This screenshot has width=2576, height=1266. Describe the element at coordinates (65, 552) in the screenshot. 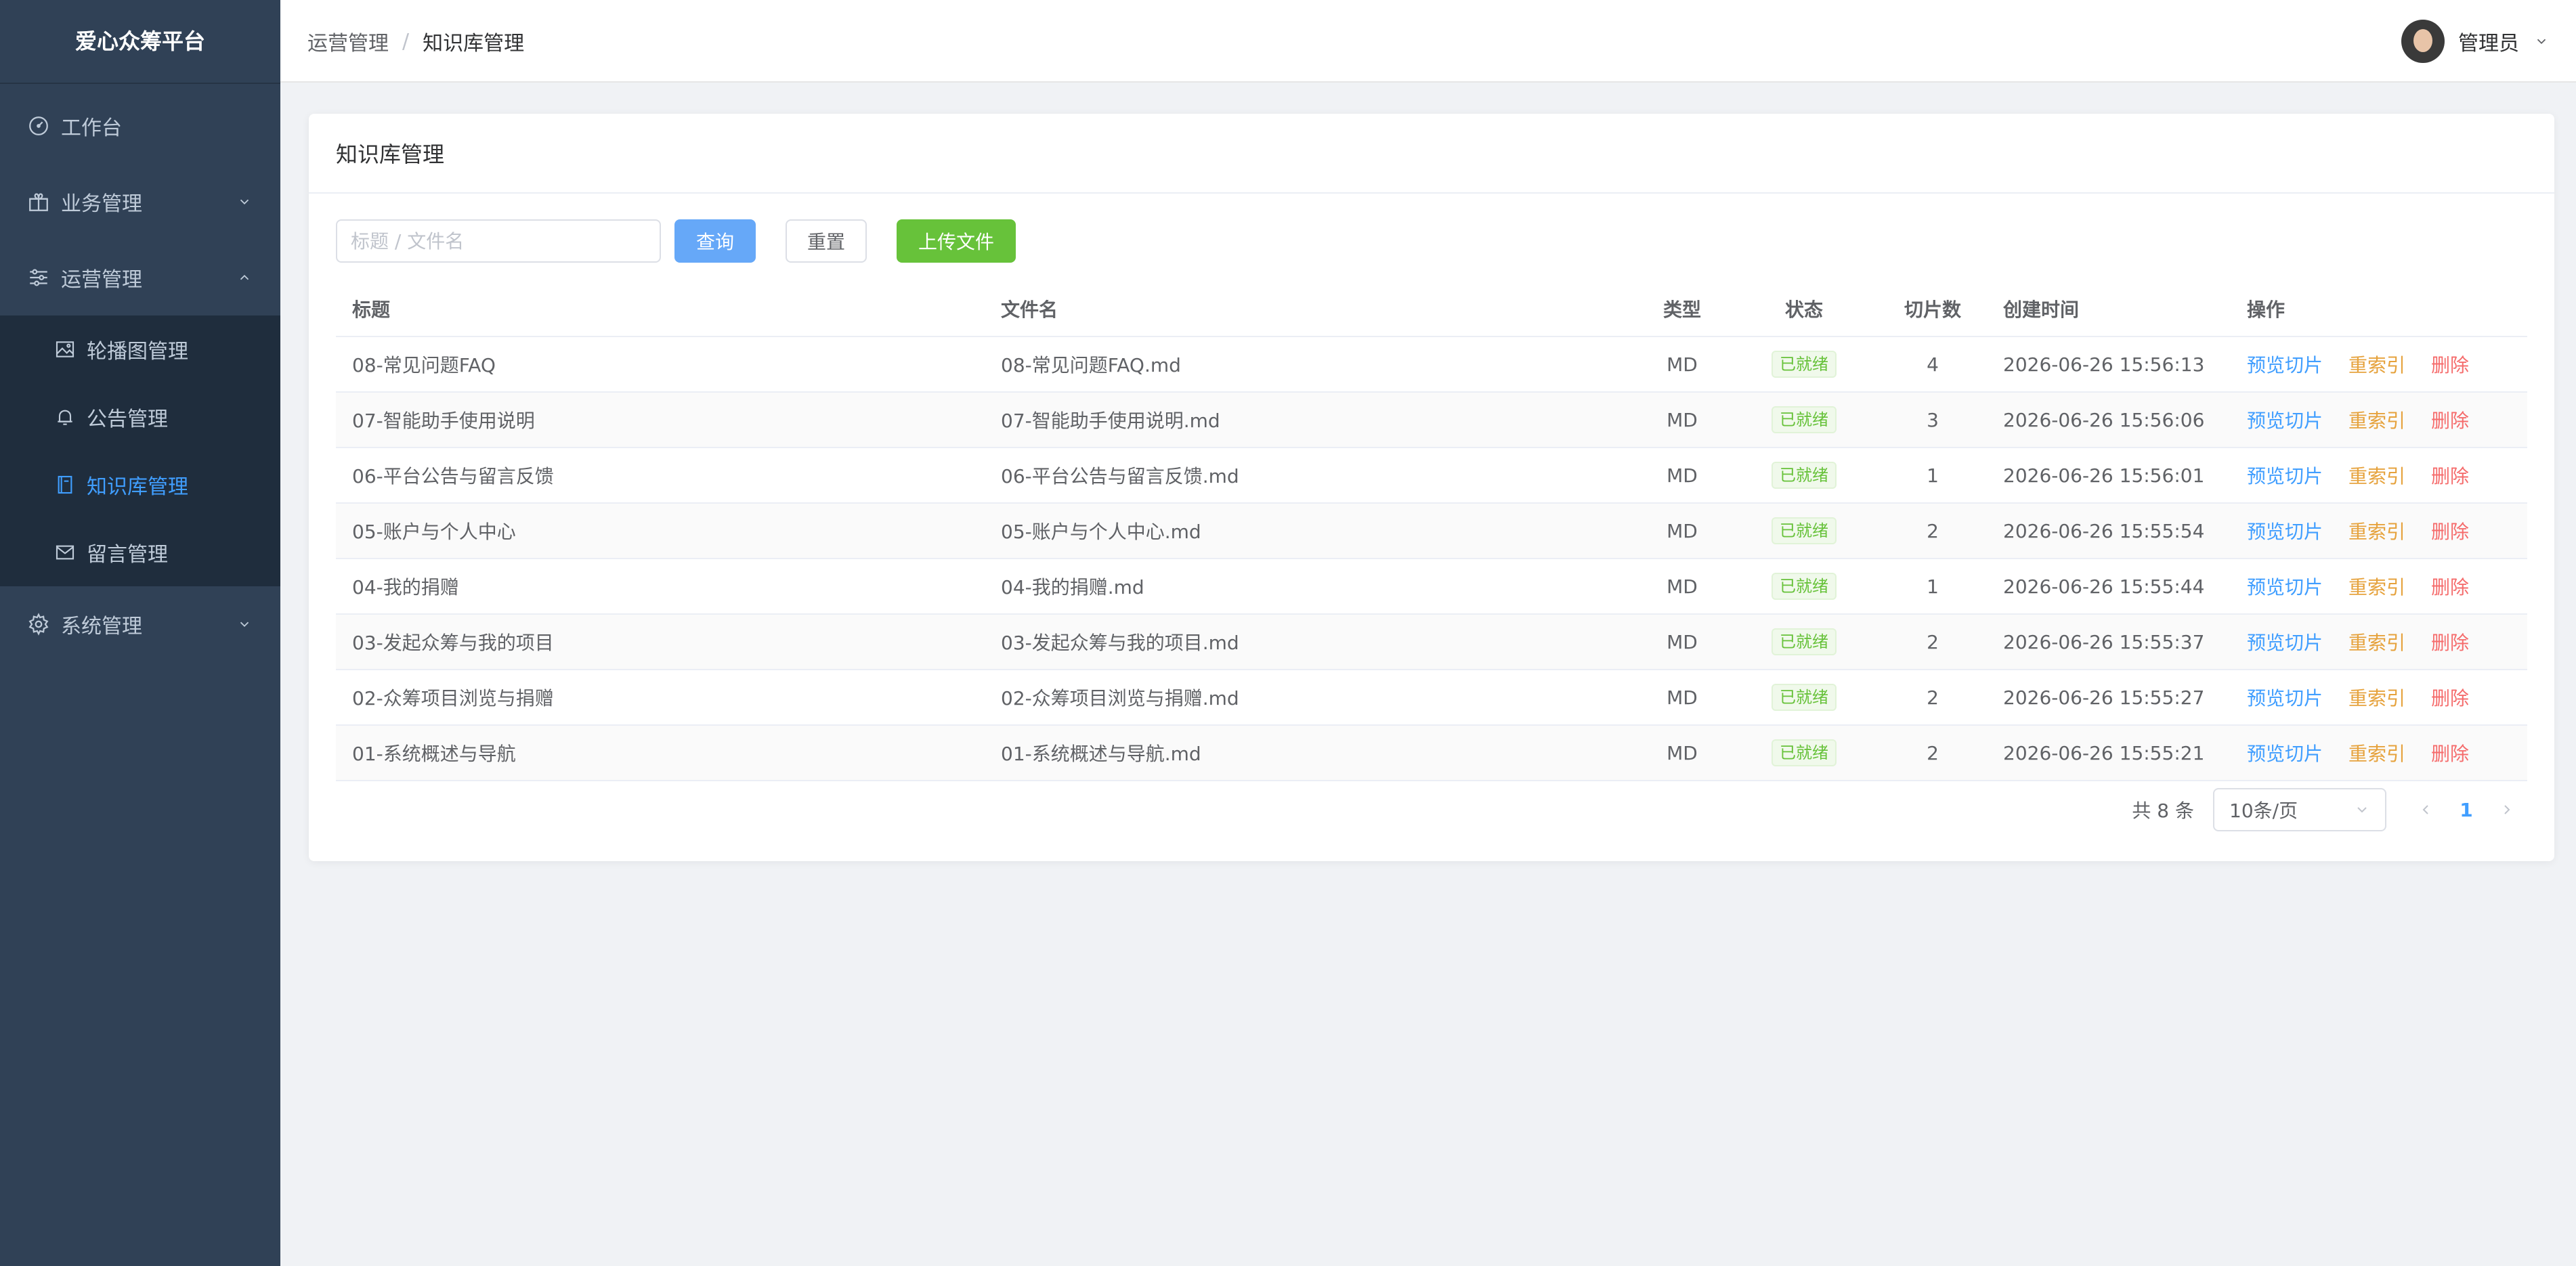

I see `mail-icon` at that location.